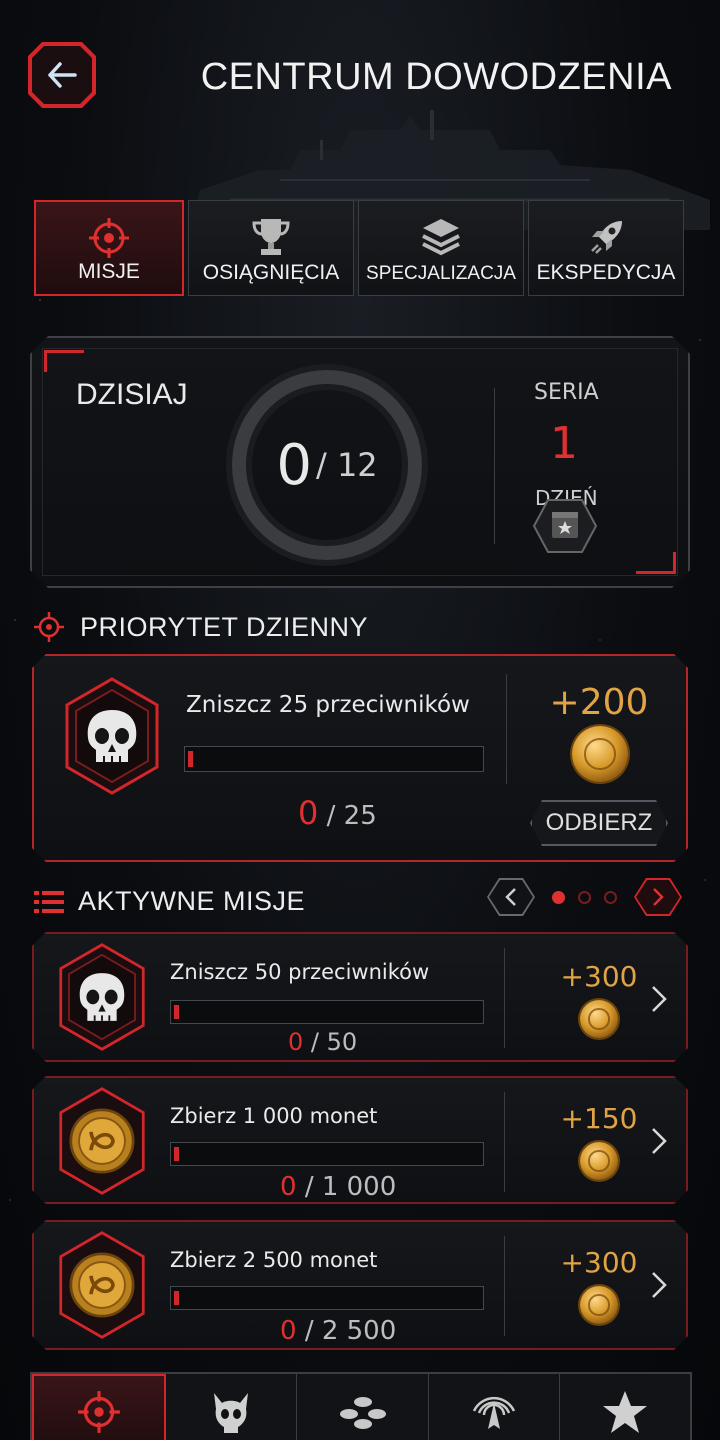 The height and width of the screenshot is (1440, 720). Describe the element at coordinates (362, 1413) in the screenshot. I see `chips-icon` at that location.